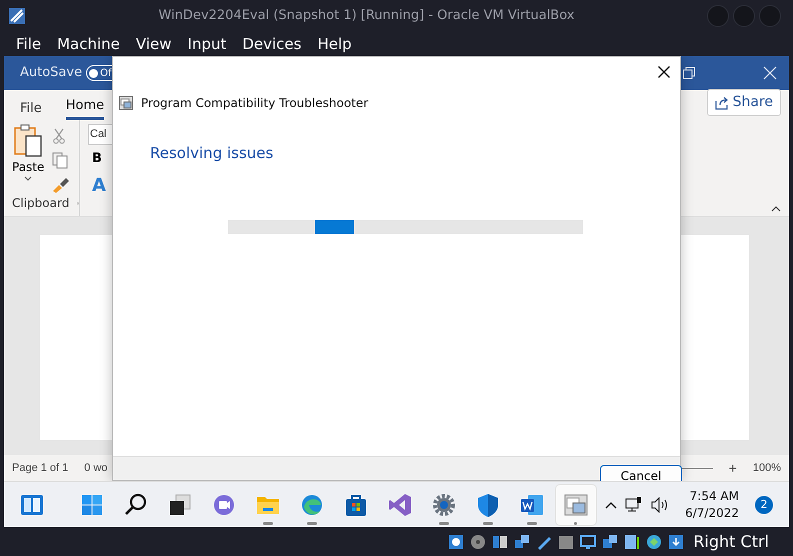 This screenshot has height=556, width=793. Describe the element at coordinates (51, 73) in the screenshot. I see `autosave-label: AutoSave` at that location.